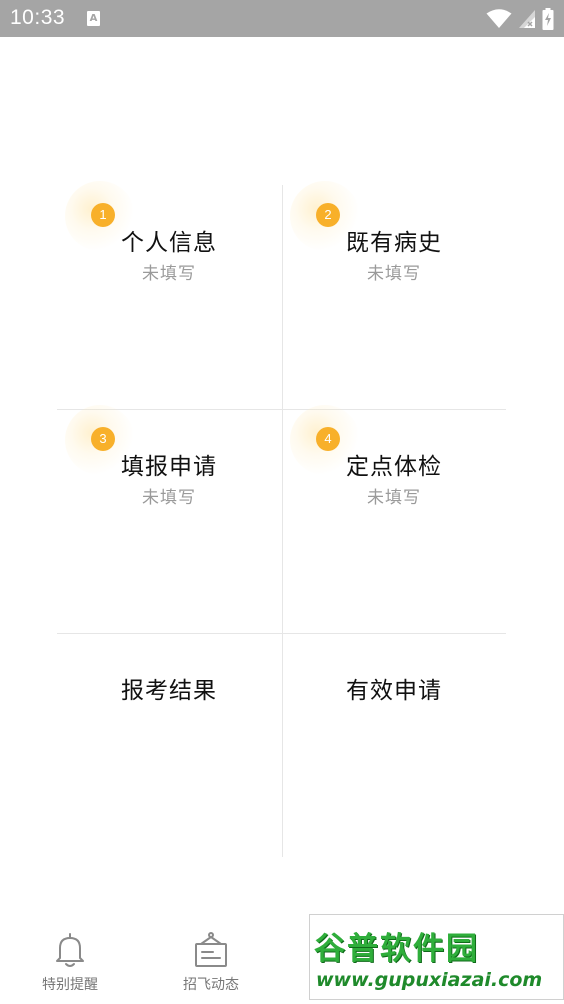 The image size is (564, 1004). Describe the element at coordinates (394, 691) in the screenshot. I see `menu-item-title: 有效申请` at that location.